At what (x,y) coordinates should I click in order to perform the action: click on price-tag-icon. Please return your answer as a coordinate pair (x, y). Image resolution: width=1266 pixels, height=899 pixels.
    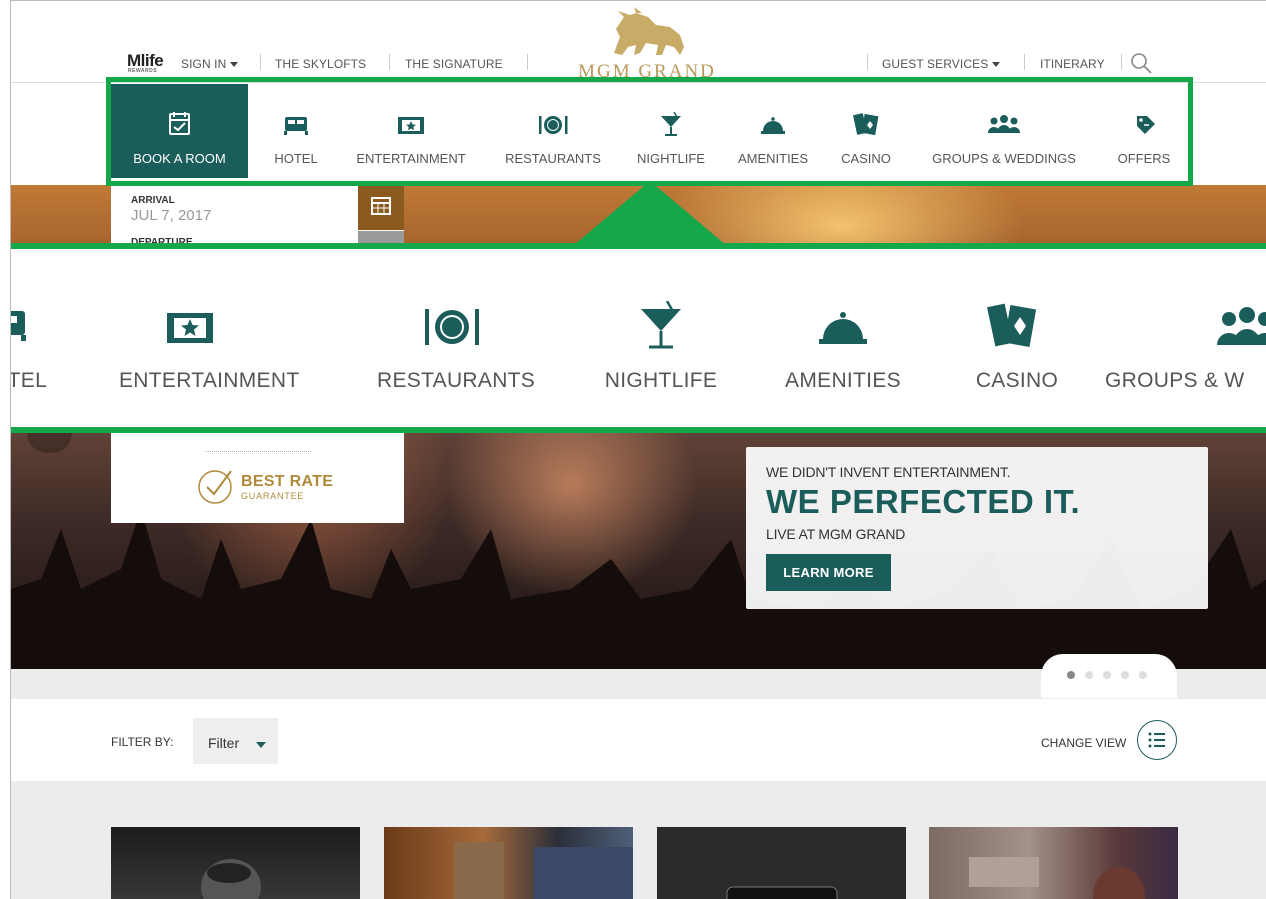
    Looking at the image, I should click on (1146, 125).